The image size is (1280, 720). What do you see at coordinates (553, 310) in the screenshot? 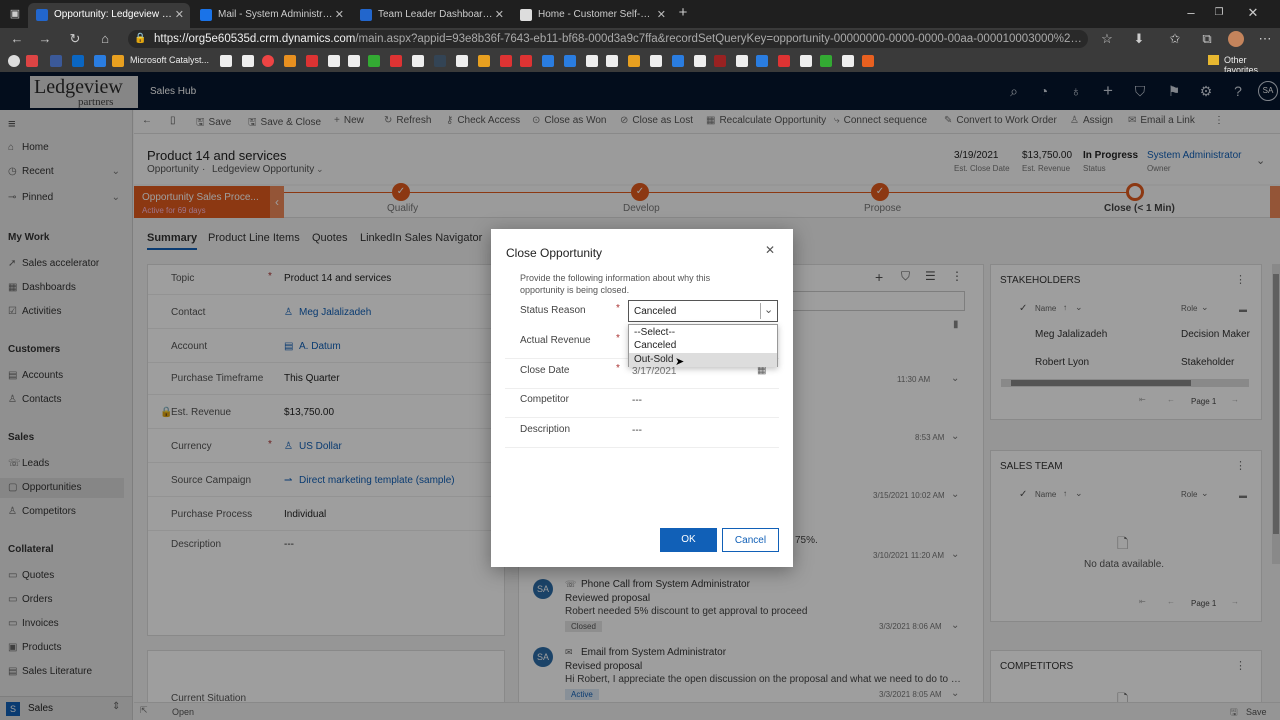
I see `status-reason-label: Status Reason` at bounding box center [553, 310].